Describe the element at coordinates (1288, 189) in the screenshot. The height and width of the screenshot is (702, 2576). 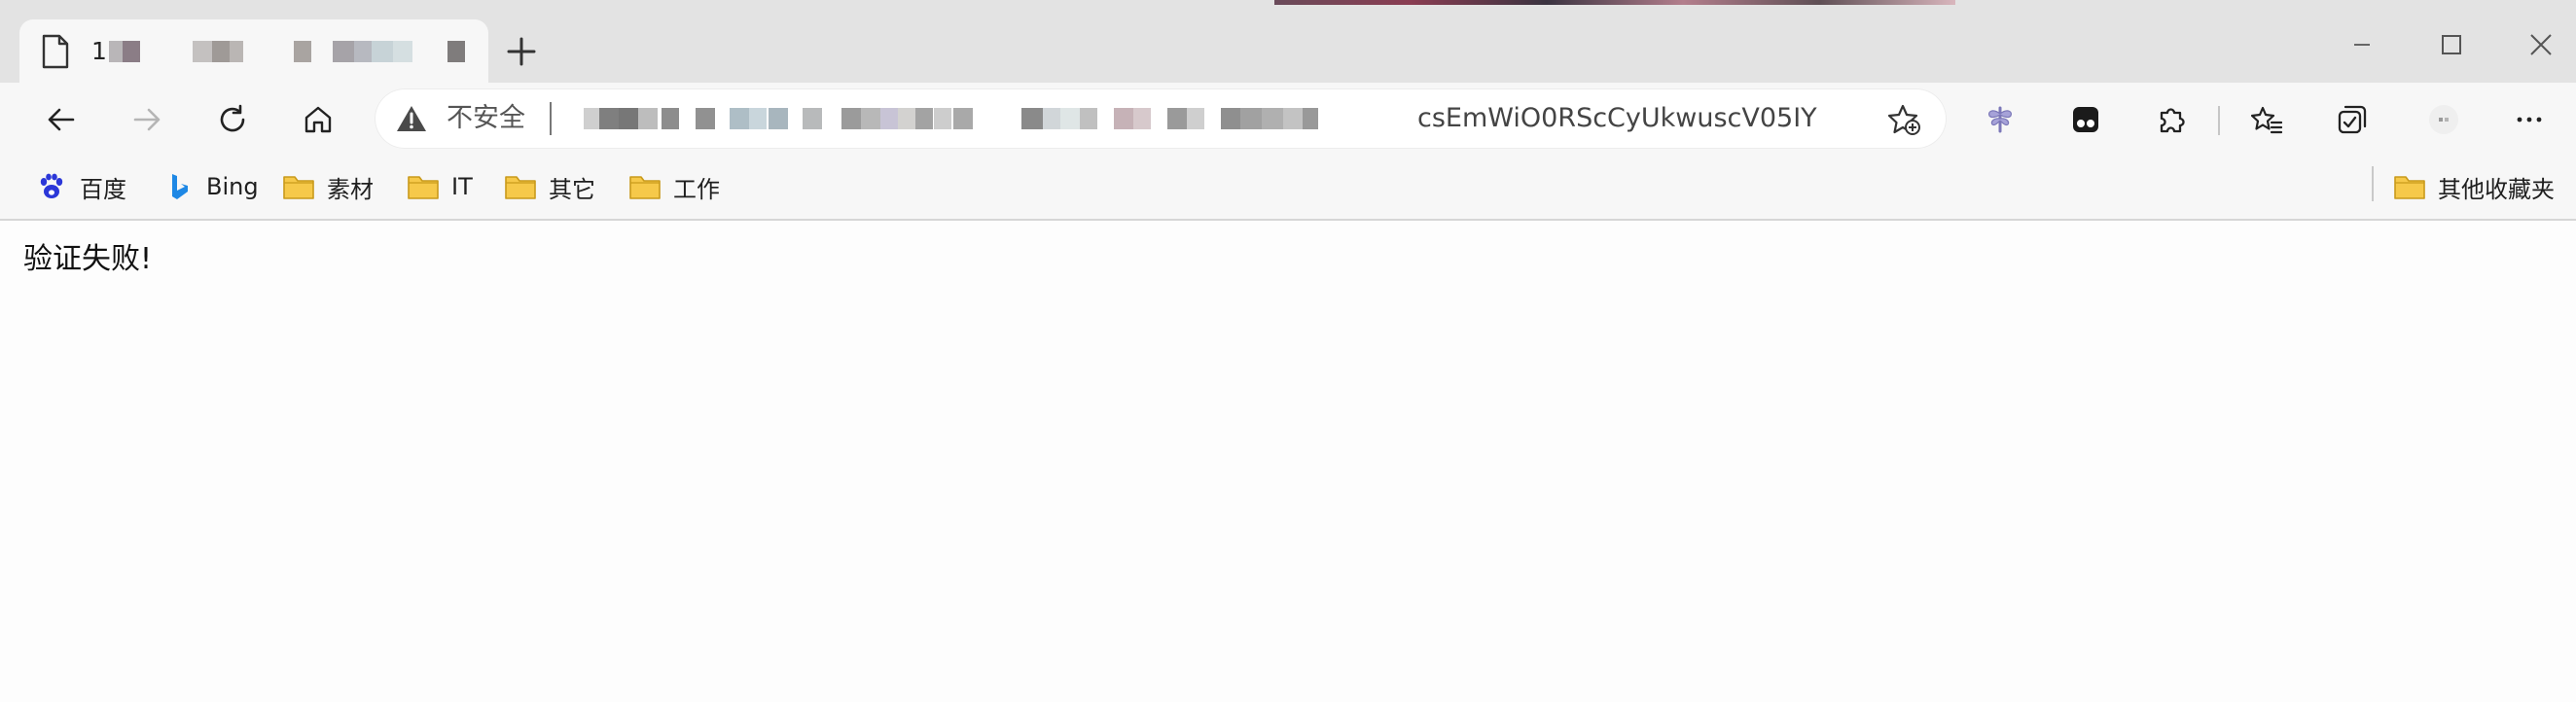
I see `favorites-bar: 百度 Bing 素材 IT 其它 工作 其他收藏夹` at that location.